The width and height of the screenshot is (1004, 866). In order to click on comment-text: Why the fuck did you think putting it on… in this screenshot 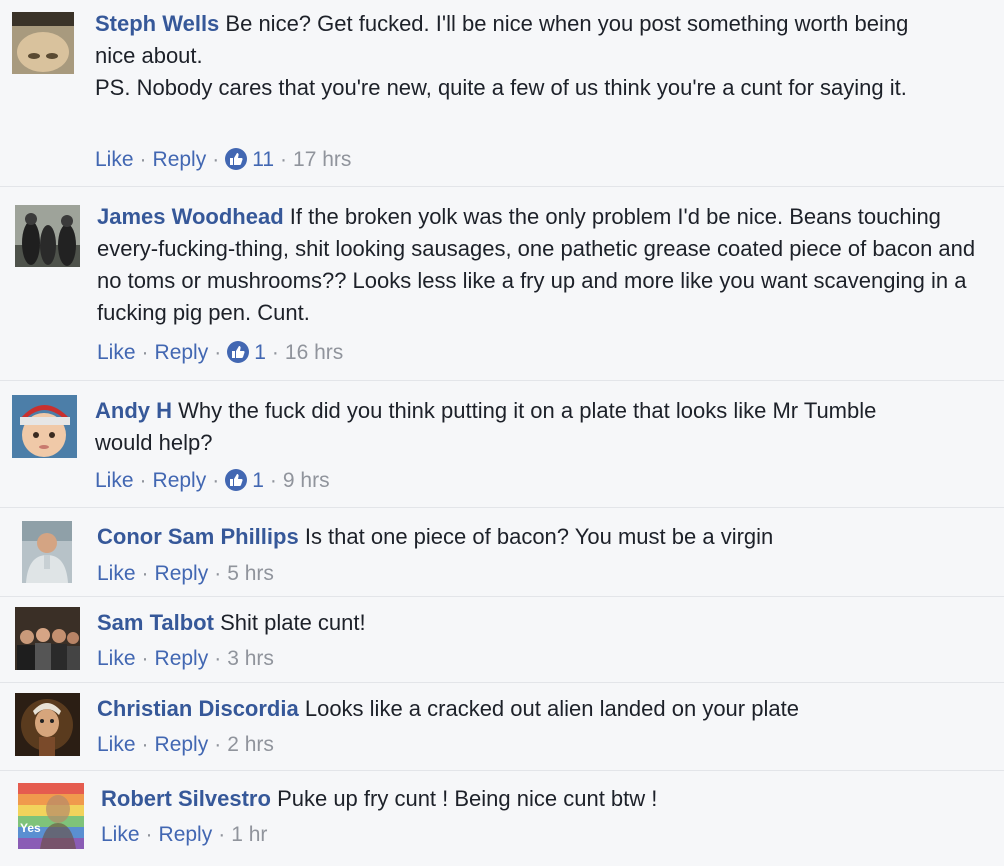, I will do `click(486, 426)`.